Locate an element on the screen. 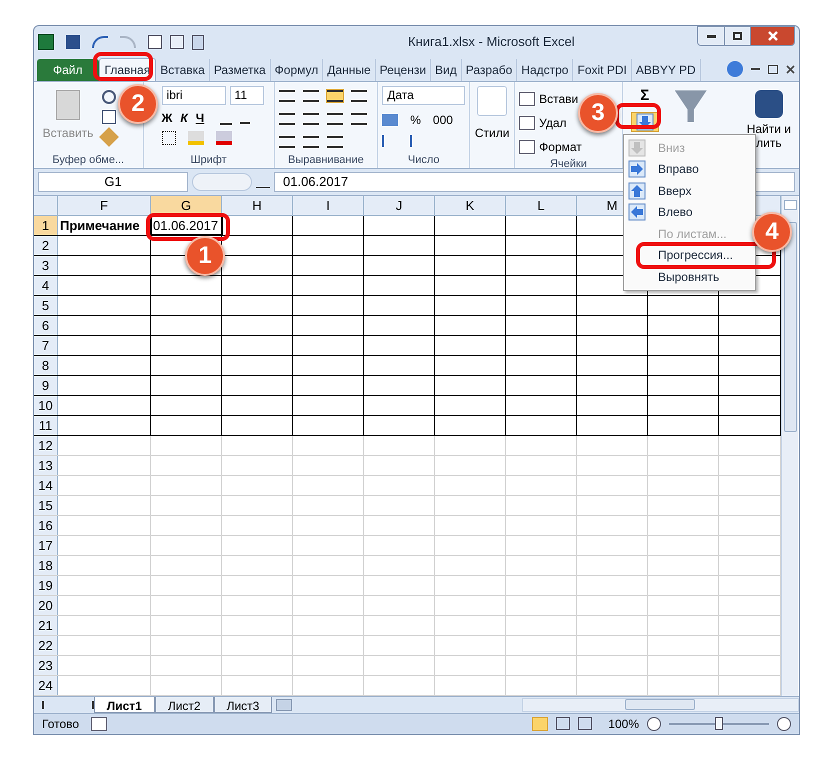  column-header: K is located at coordinates (470, 205).